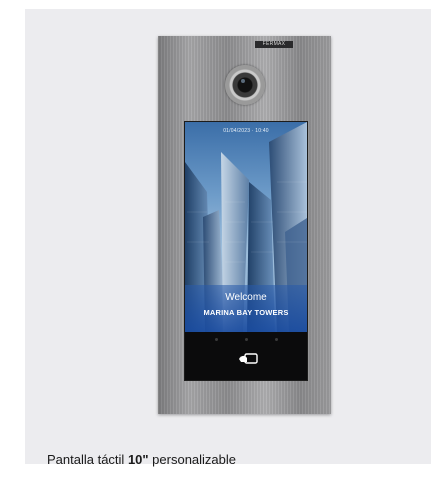 This screenshot has height=479, width=446. Describe the element at coordinates (274, 44) in the screenshot. I see `brand-plate: FERMAX` at that location.